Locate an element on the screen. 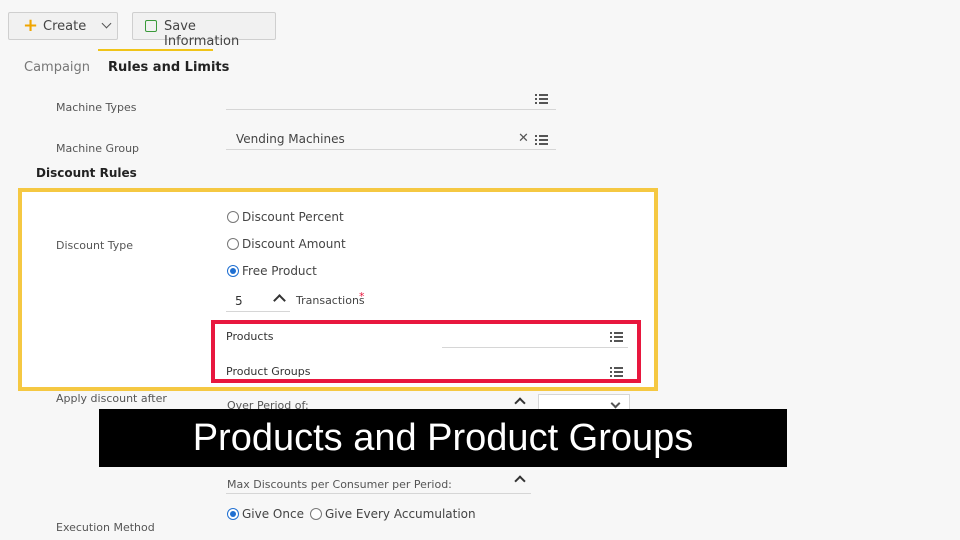  save-information-button: Save Information is located at coordinates (204, 30).